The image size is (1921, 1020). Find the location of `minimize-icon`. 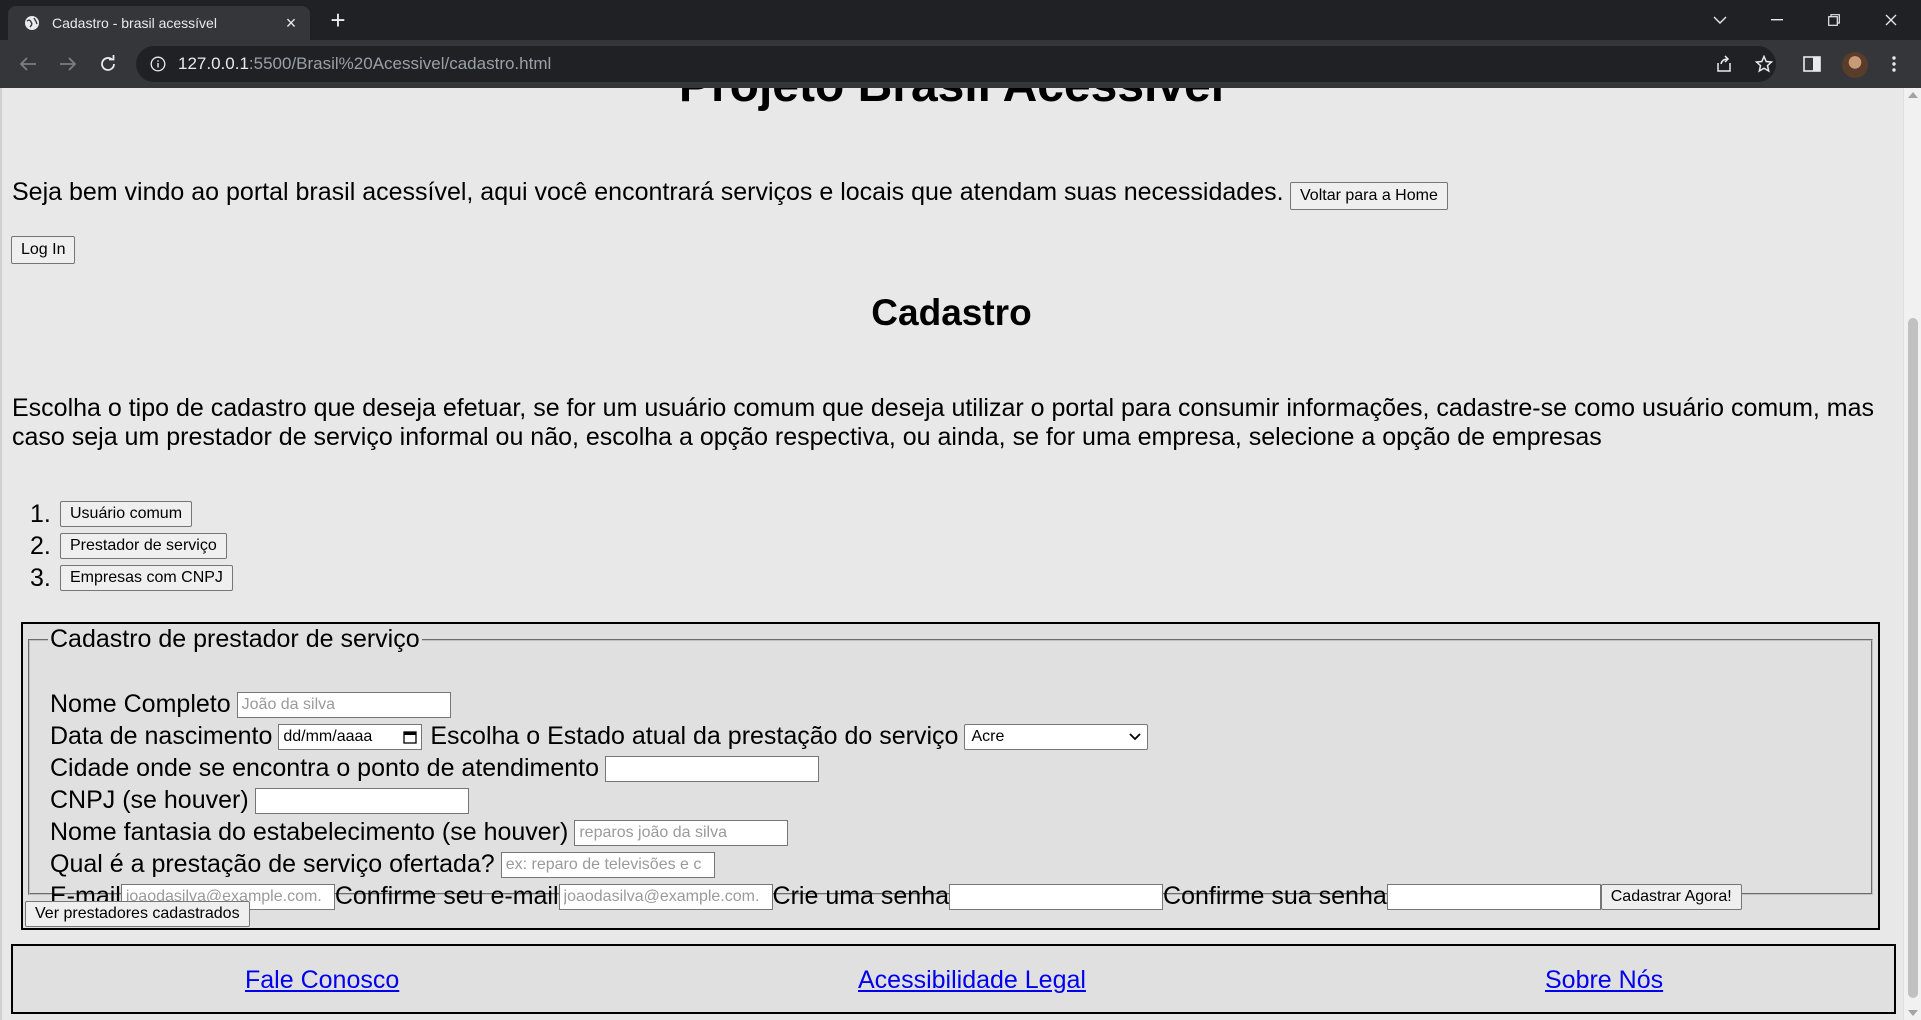

minimize-icon is located at coordinates (1777, 20).